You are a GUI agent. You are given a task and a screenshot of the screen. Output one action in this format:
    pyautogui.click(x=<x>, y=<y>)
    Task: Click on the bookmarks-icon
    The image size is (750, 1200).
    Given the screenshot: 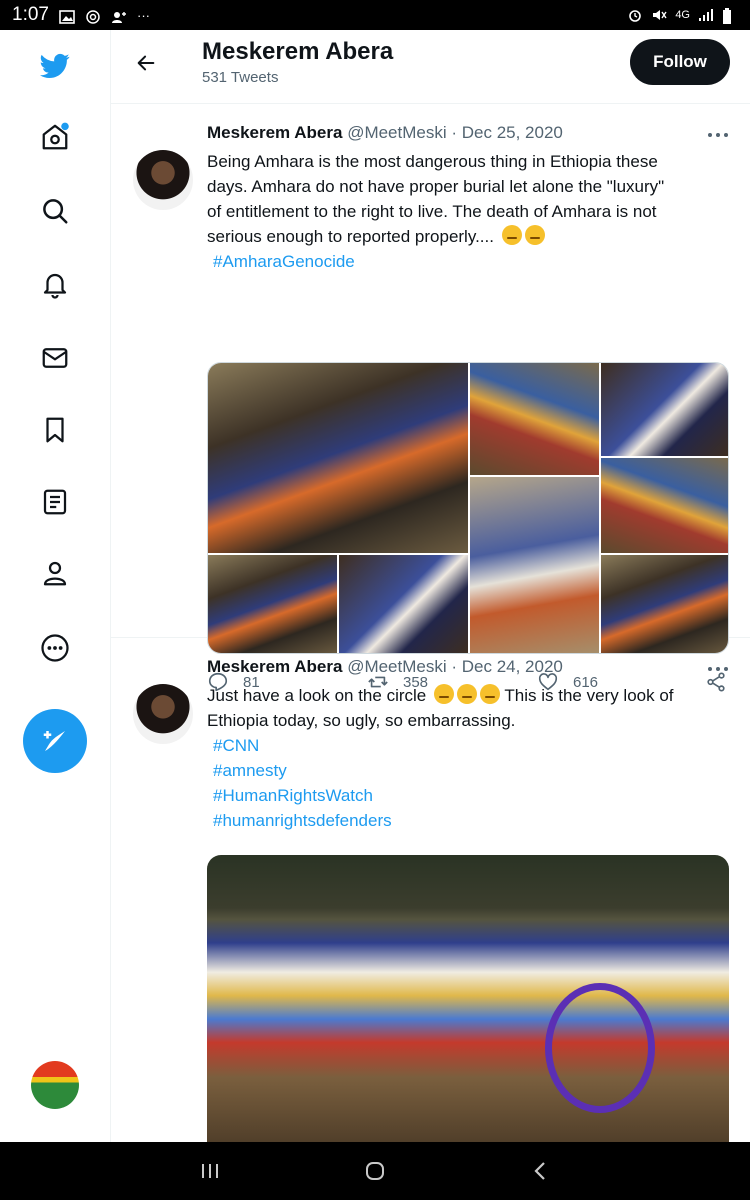 What is the action you would take?
    pyautogui.click(x=55, y=430)
    